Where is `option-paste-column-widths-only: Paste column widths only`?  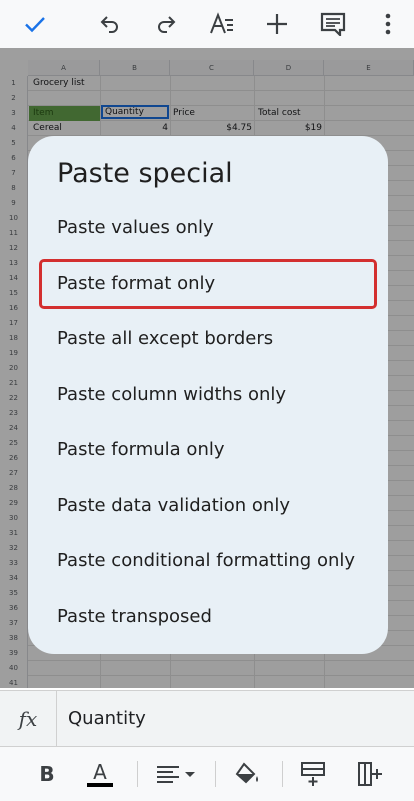
option-paste-column-widths-only: Paste column widths only is located at coordinates (208, 395).